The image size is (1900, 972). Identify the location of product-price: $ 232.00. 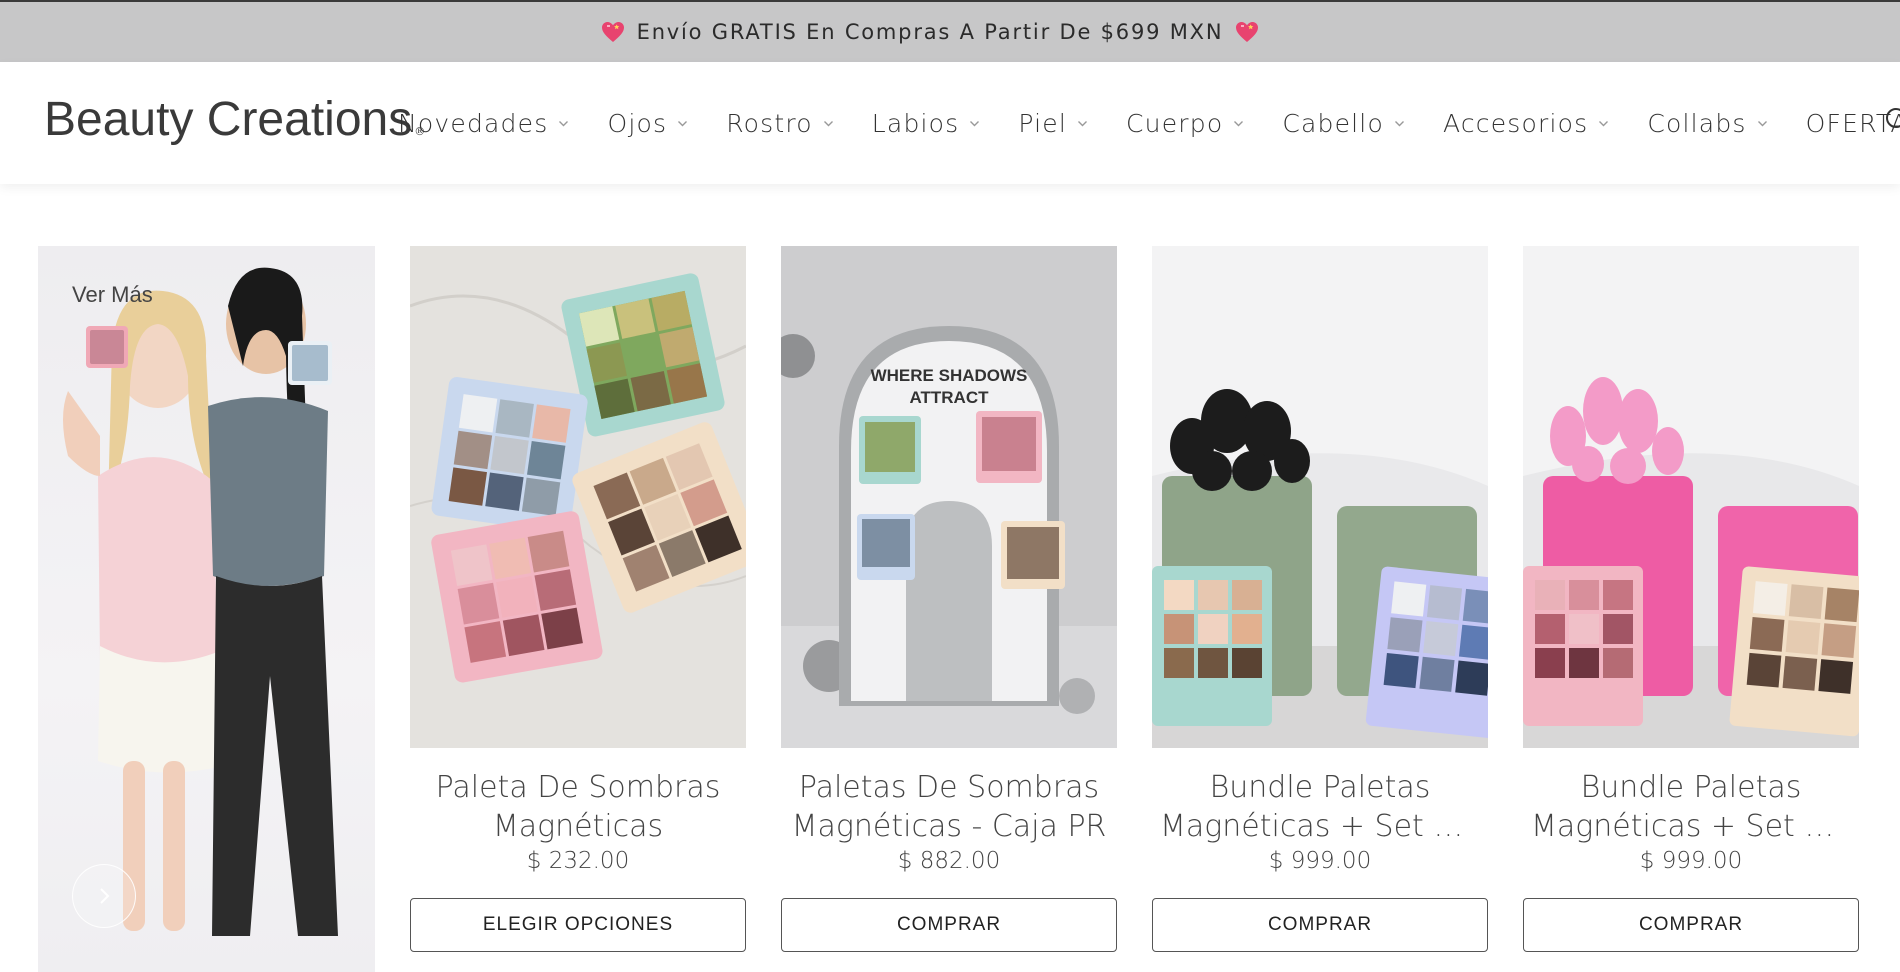
(578, 861).